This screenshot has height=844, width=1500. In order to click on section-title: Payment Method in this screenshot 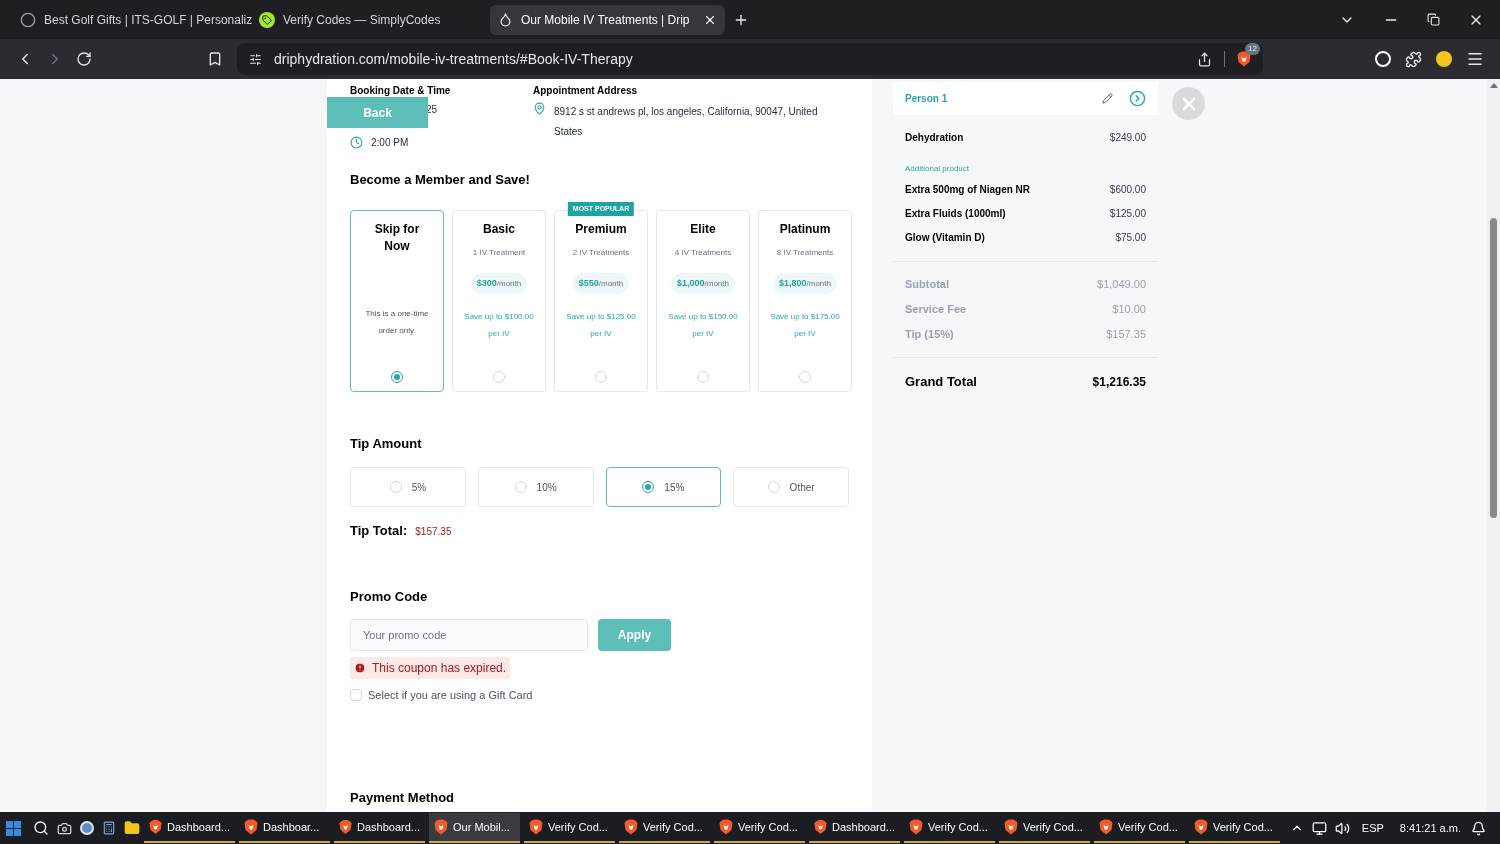, I will do `click(402, 797)`.